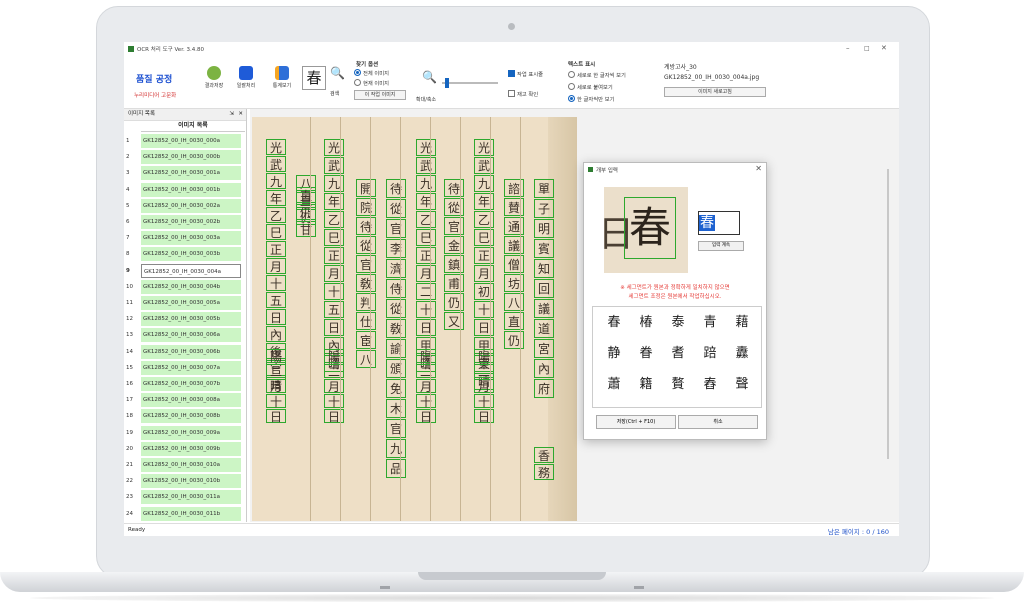  Describe the element at coordinates (240, 114) in the screenshot. I see `panel-close-icon: ✕` at that location.